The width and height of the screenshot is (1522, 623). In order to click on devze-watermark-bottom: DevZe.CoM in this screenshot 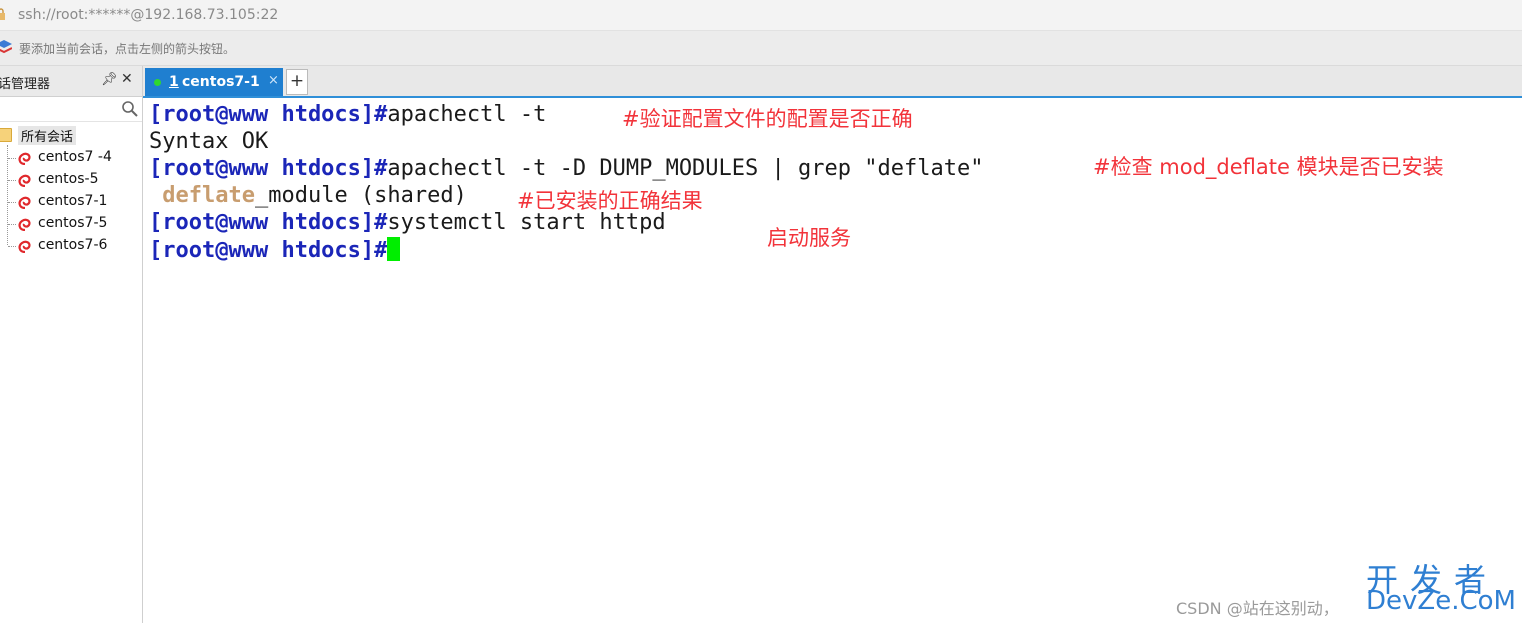, I will do `click(1441, 601)`.